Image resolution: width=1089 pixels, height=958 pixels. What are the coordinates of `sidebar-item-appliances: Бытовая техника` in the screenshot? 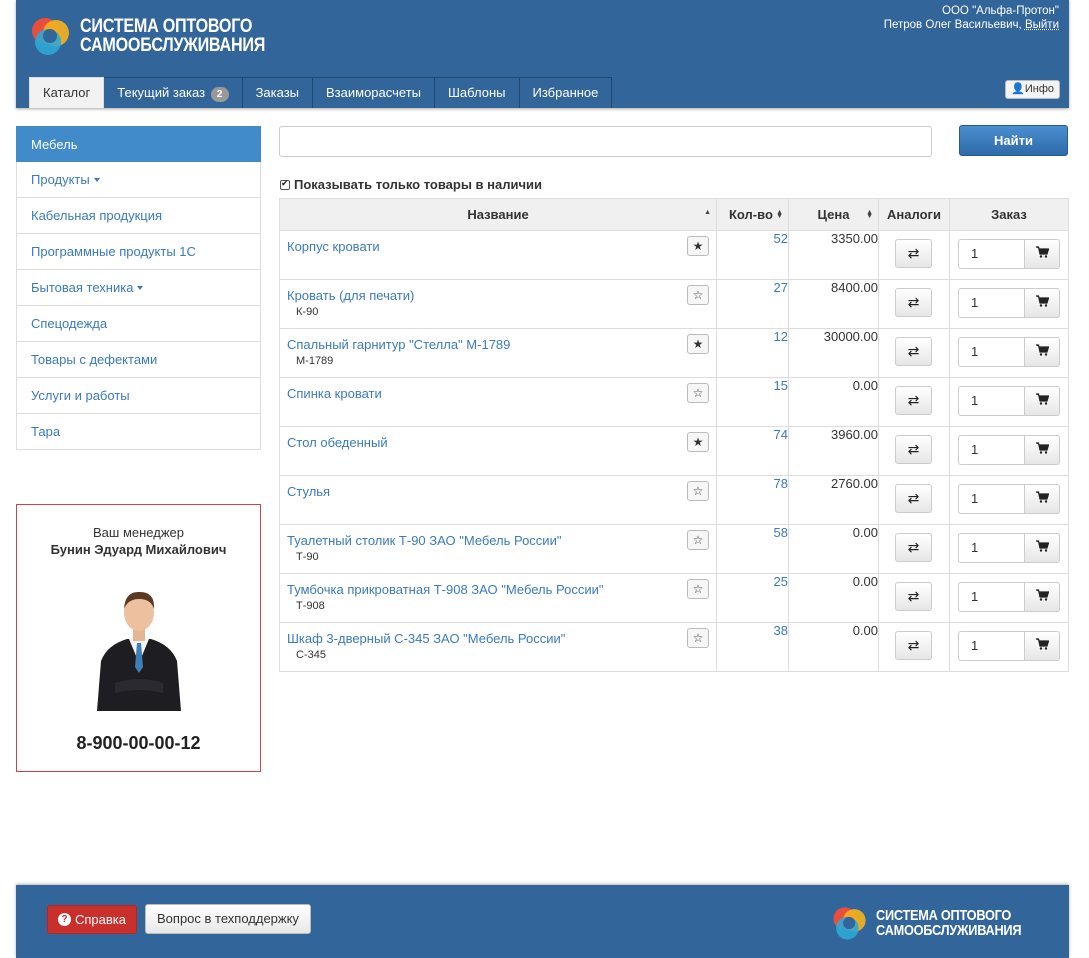 It's located at (138, 288).